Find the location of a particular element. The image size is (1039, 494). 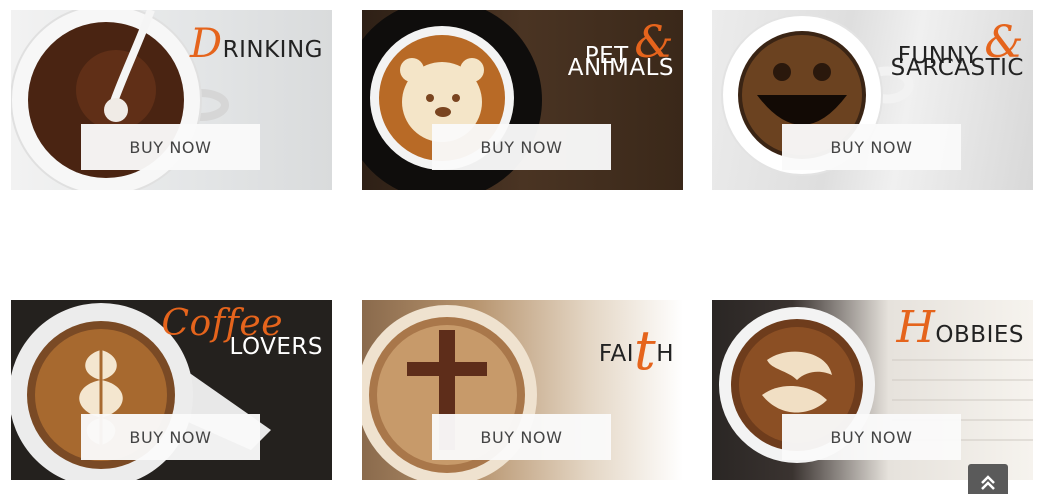

category-title: FUNNY & SARCASTIC is located at coordinates (957, 49).